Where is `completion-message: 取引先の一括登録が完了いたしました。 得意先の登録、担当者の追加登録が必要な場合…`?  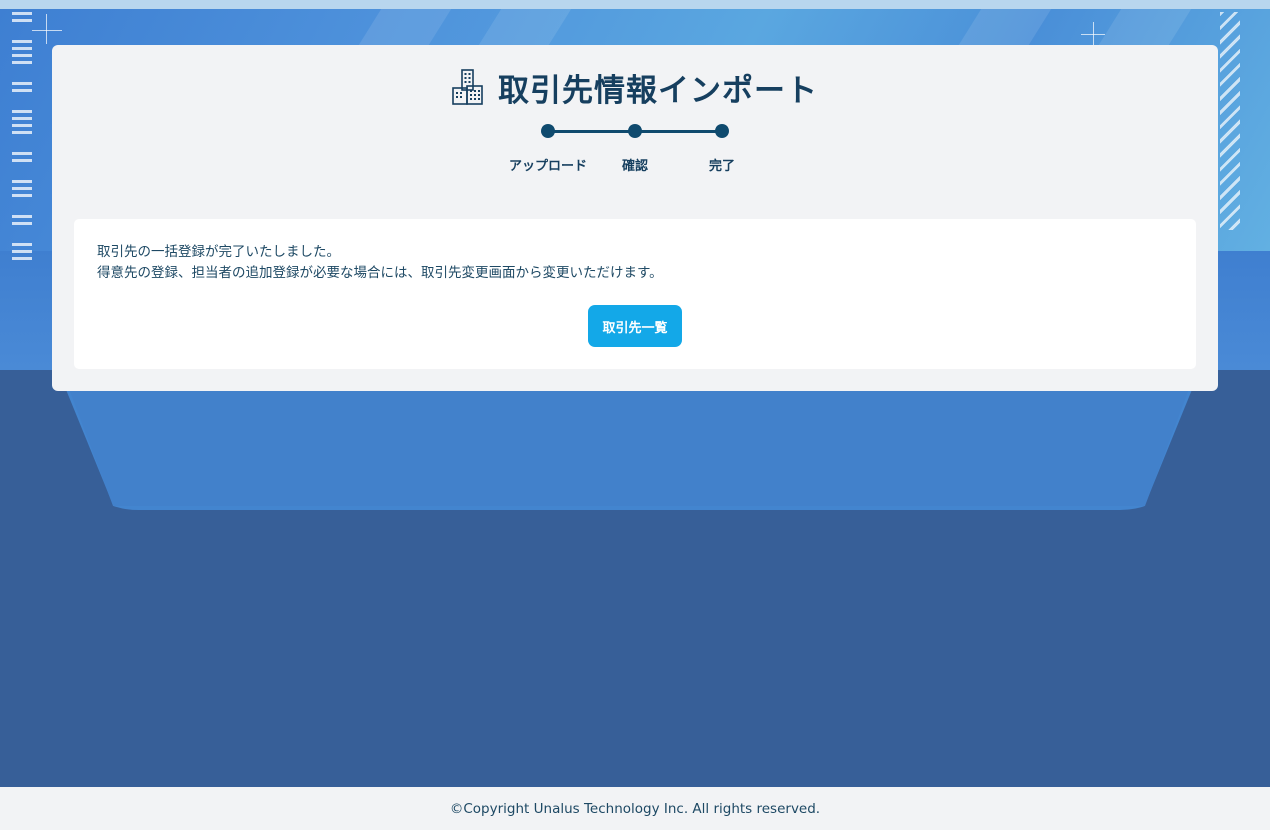
completion-message: 取引先の一括登録が完了いたしました。 得意先の登録、担当者の追加登録が必要な場合… is located at coordinates (380, 263).